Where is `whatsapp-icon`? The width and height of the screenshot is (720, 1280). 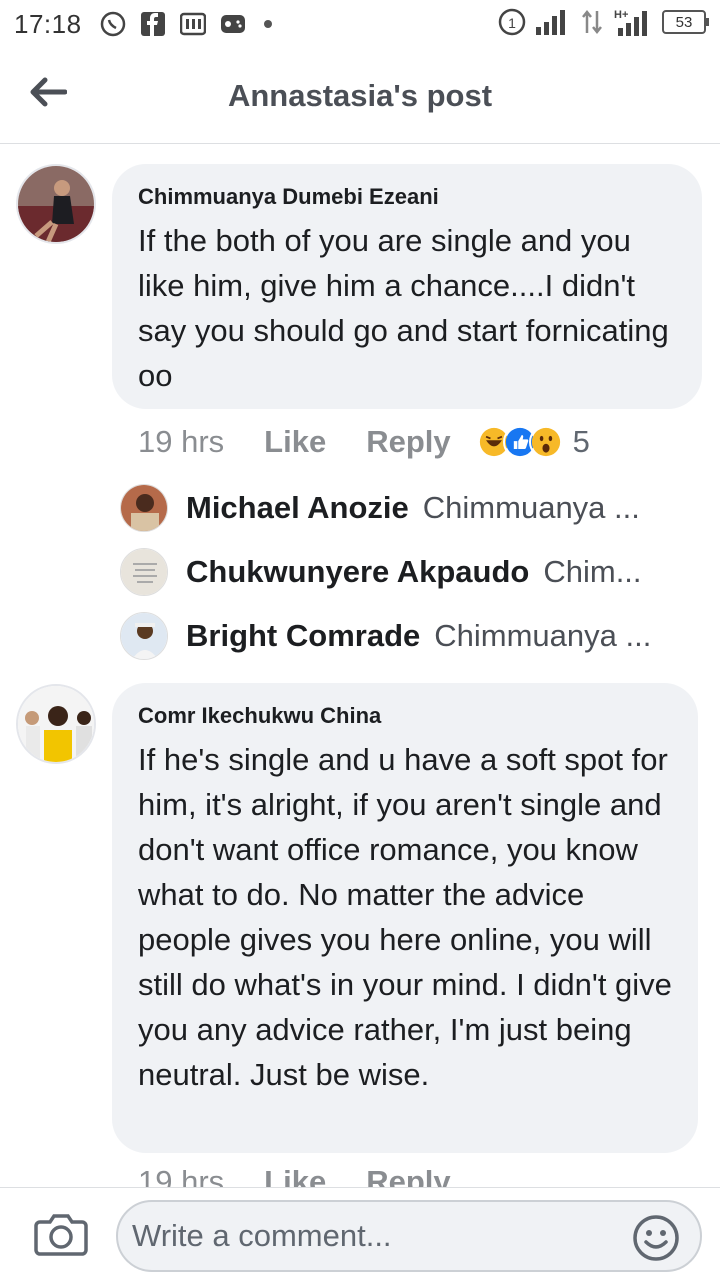 whatsapp-icon is located at coordinates (113, 24).